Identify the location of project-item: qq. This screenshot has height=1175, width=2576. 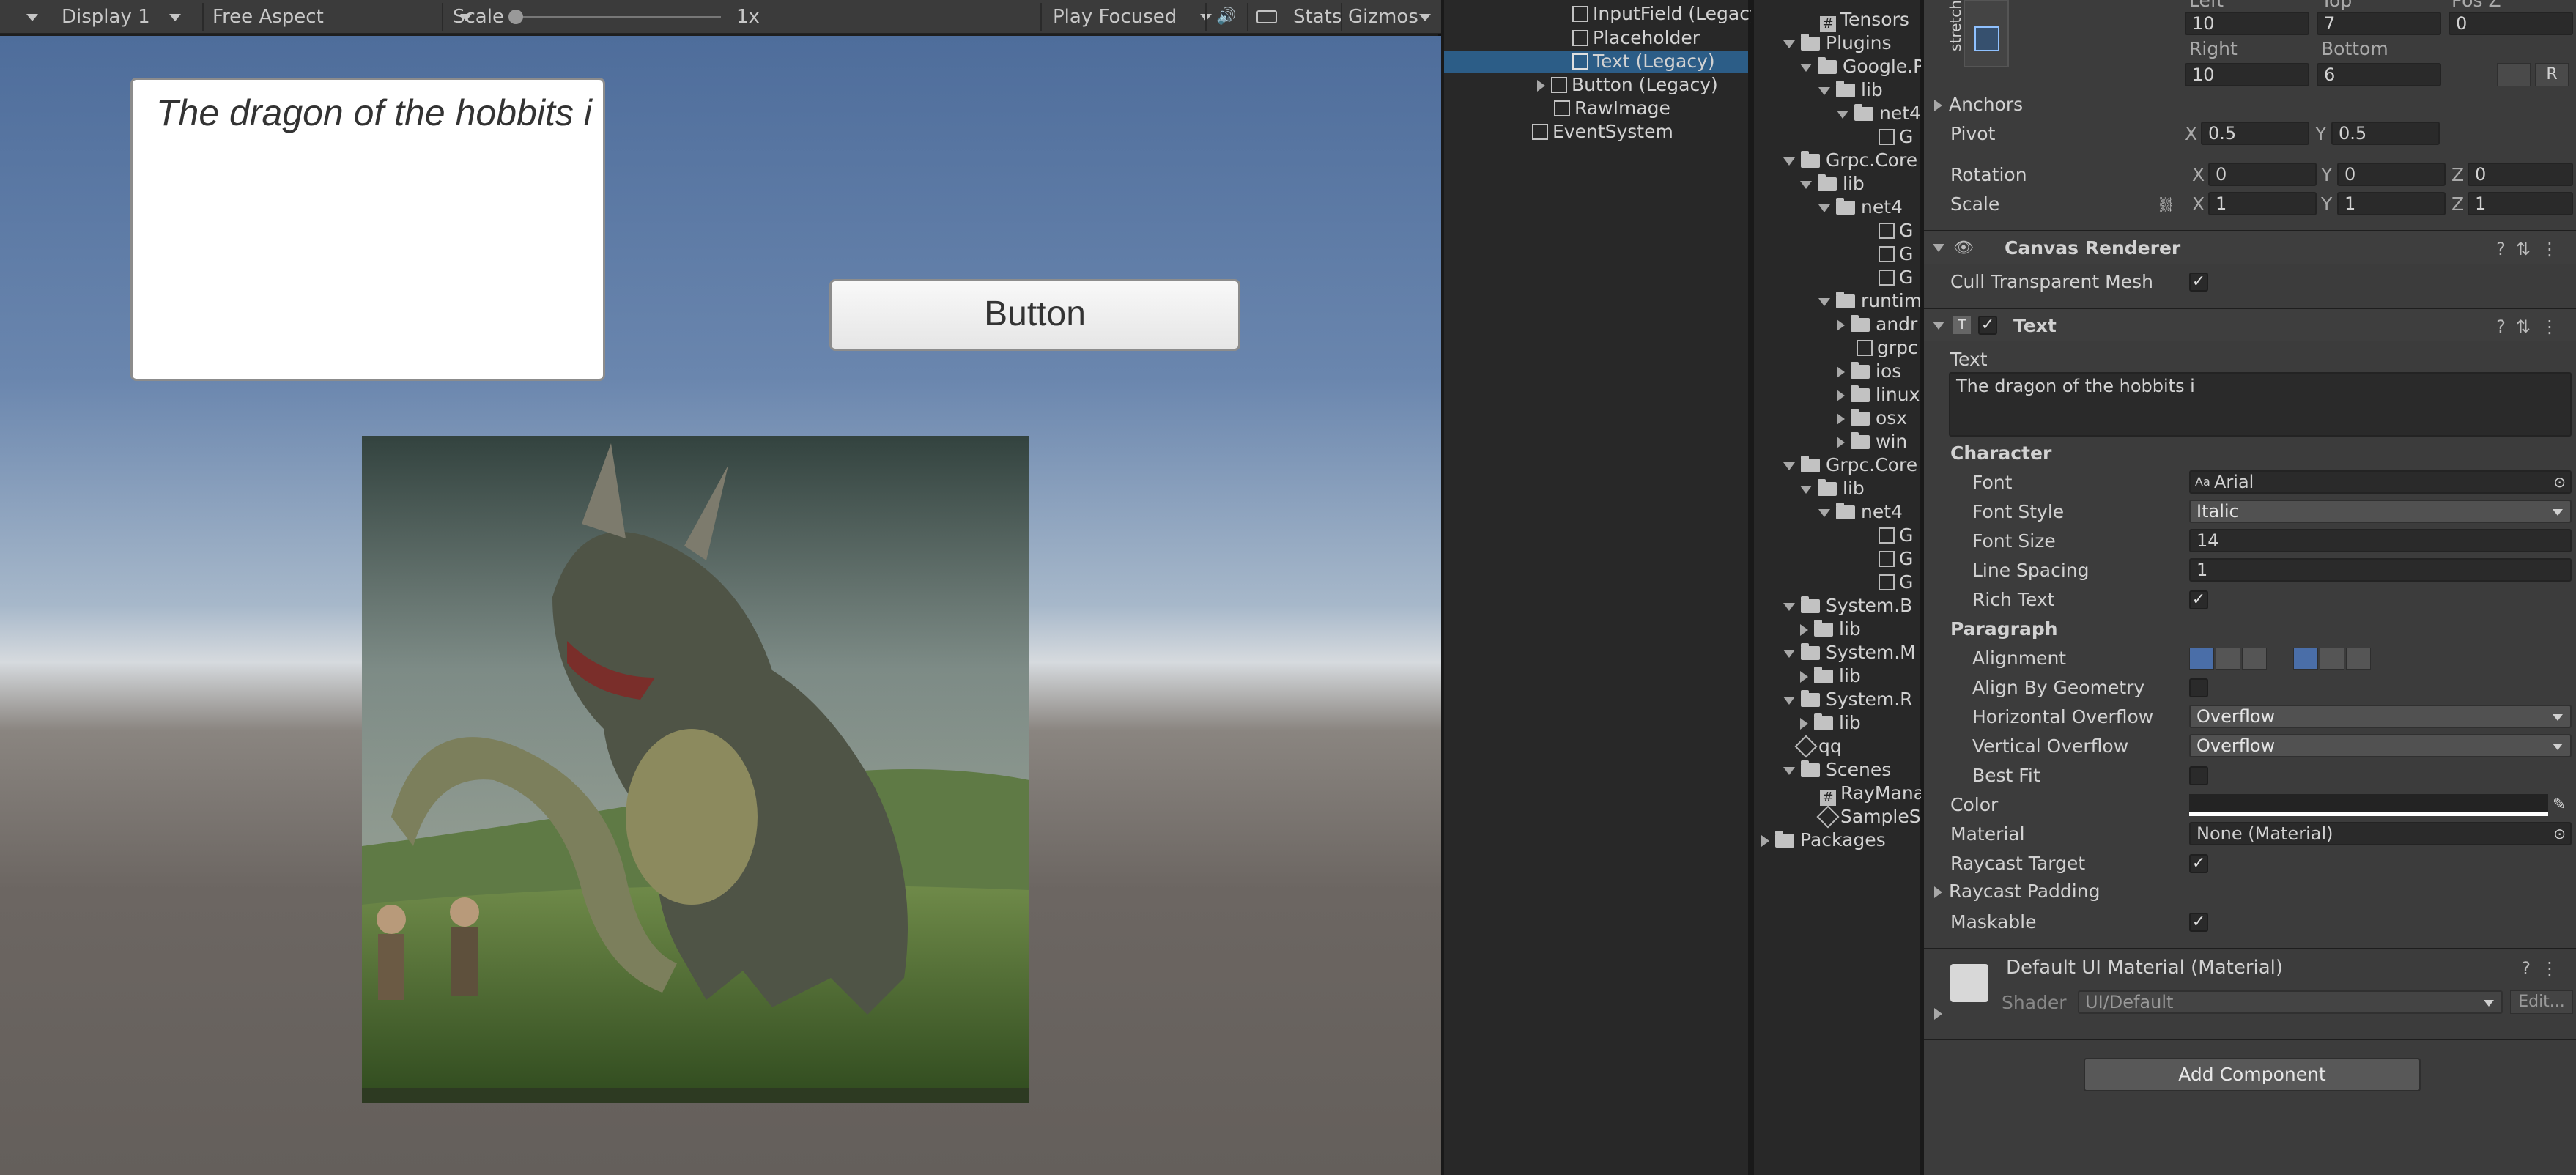
(1818, 746).